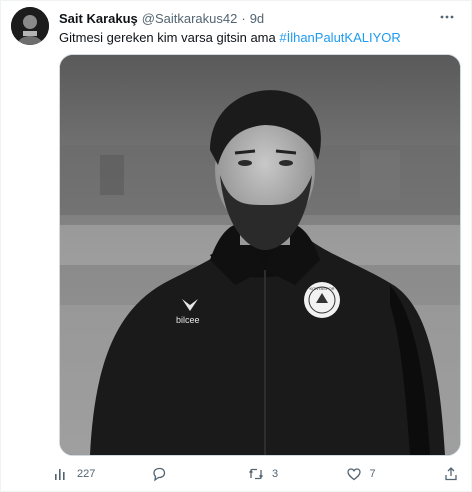  I want to click on share-action, so click(453, 474).